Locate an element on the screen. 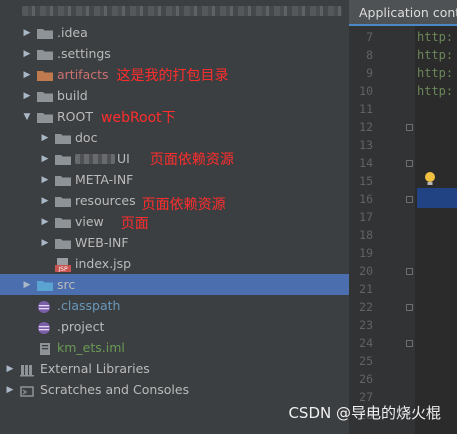 The height and width of the screenshot is (434, 457). line-number: 7 is located at coordinates (369, 37).